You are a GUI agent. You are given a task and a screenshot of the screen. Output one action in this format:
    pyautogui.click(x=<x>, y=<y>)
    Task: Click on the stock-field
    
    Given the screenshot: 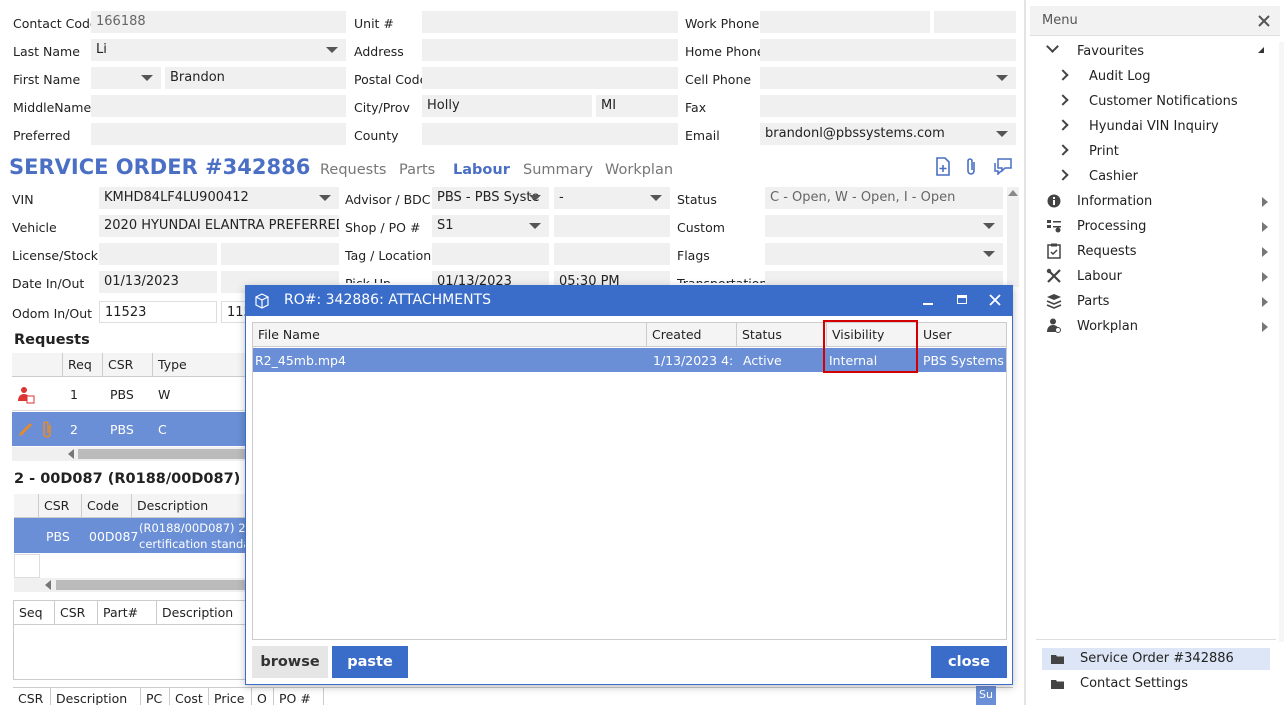 What is the action you would take?
    pyautogui.click(x=280, y=254)
    